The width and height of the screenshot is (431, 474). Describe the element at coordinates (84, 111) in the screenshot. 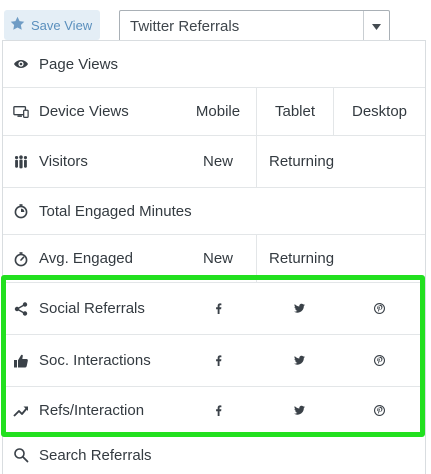

I see `metric-label: Device Views` at that location.